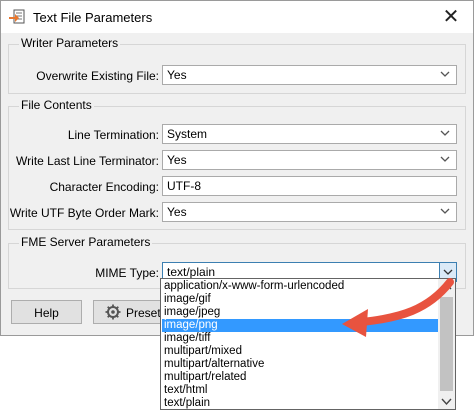 This screenshot has height=412, width=474. Describe the element at coordinates (301, 351) in the screenshot. I see `mime-option: multipart/mixed` at that location.